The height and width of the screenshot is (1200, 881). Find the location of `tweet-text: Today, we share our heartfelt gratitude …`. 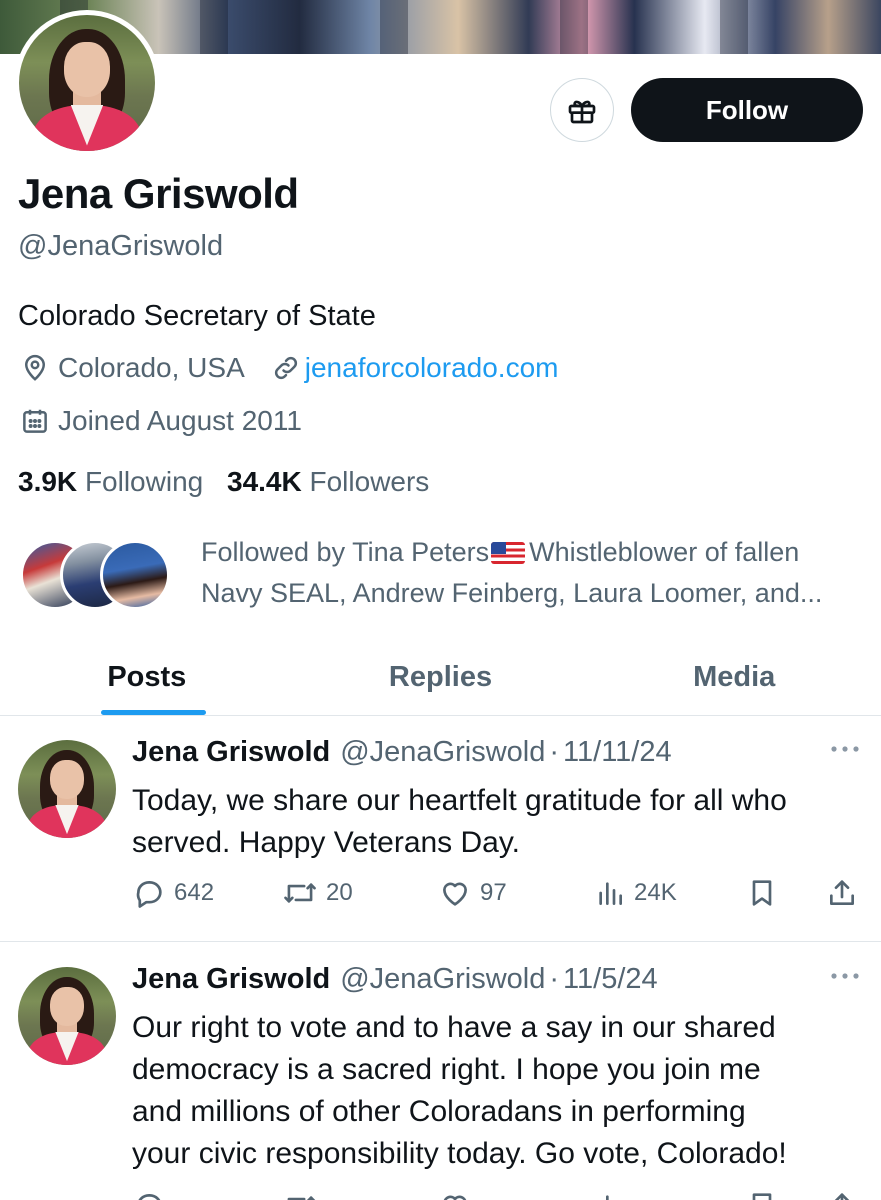

tweet-text: Today, we share our heartfelt gratitude … is located at coordinates (459, 821).